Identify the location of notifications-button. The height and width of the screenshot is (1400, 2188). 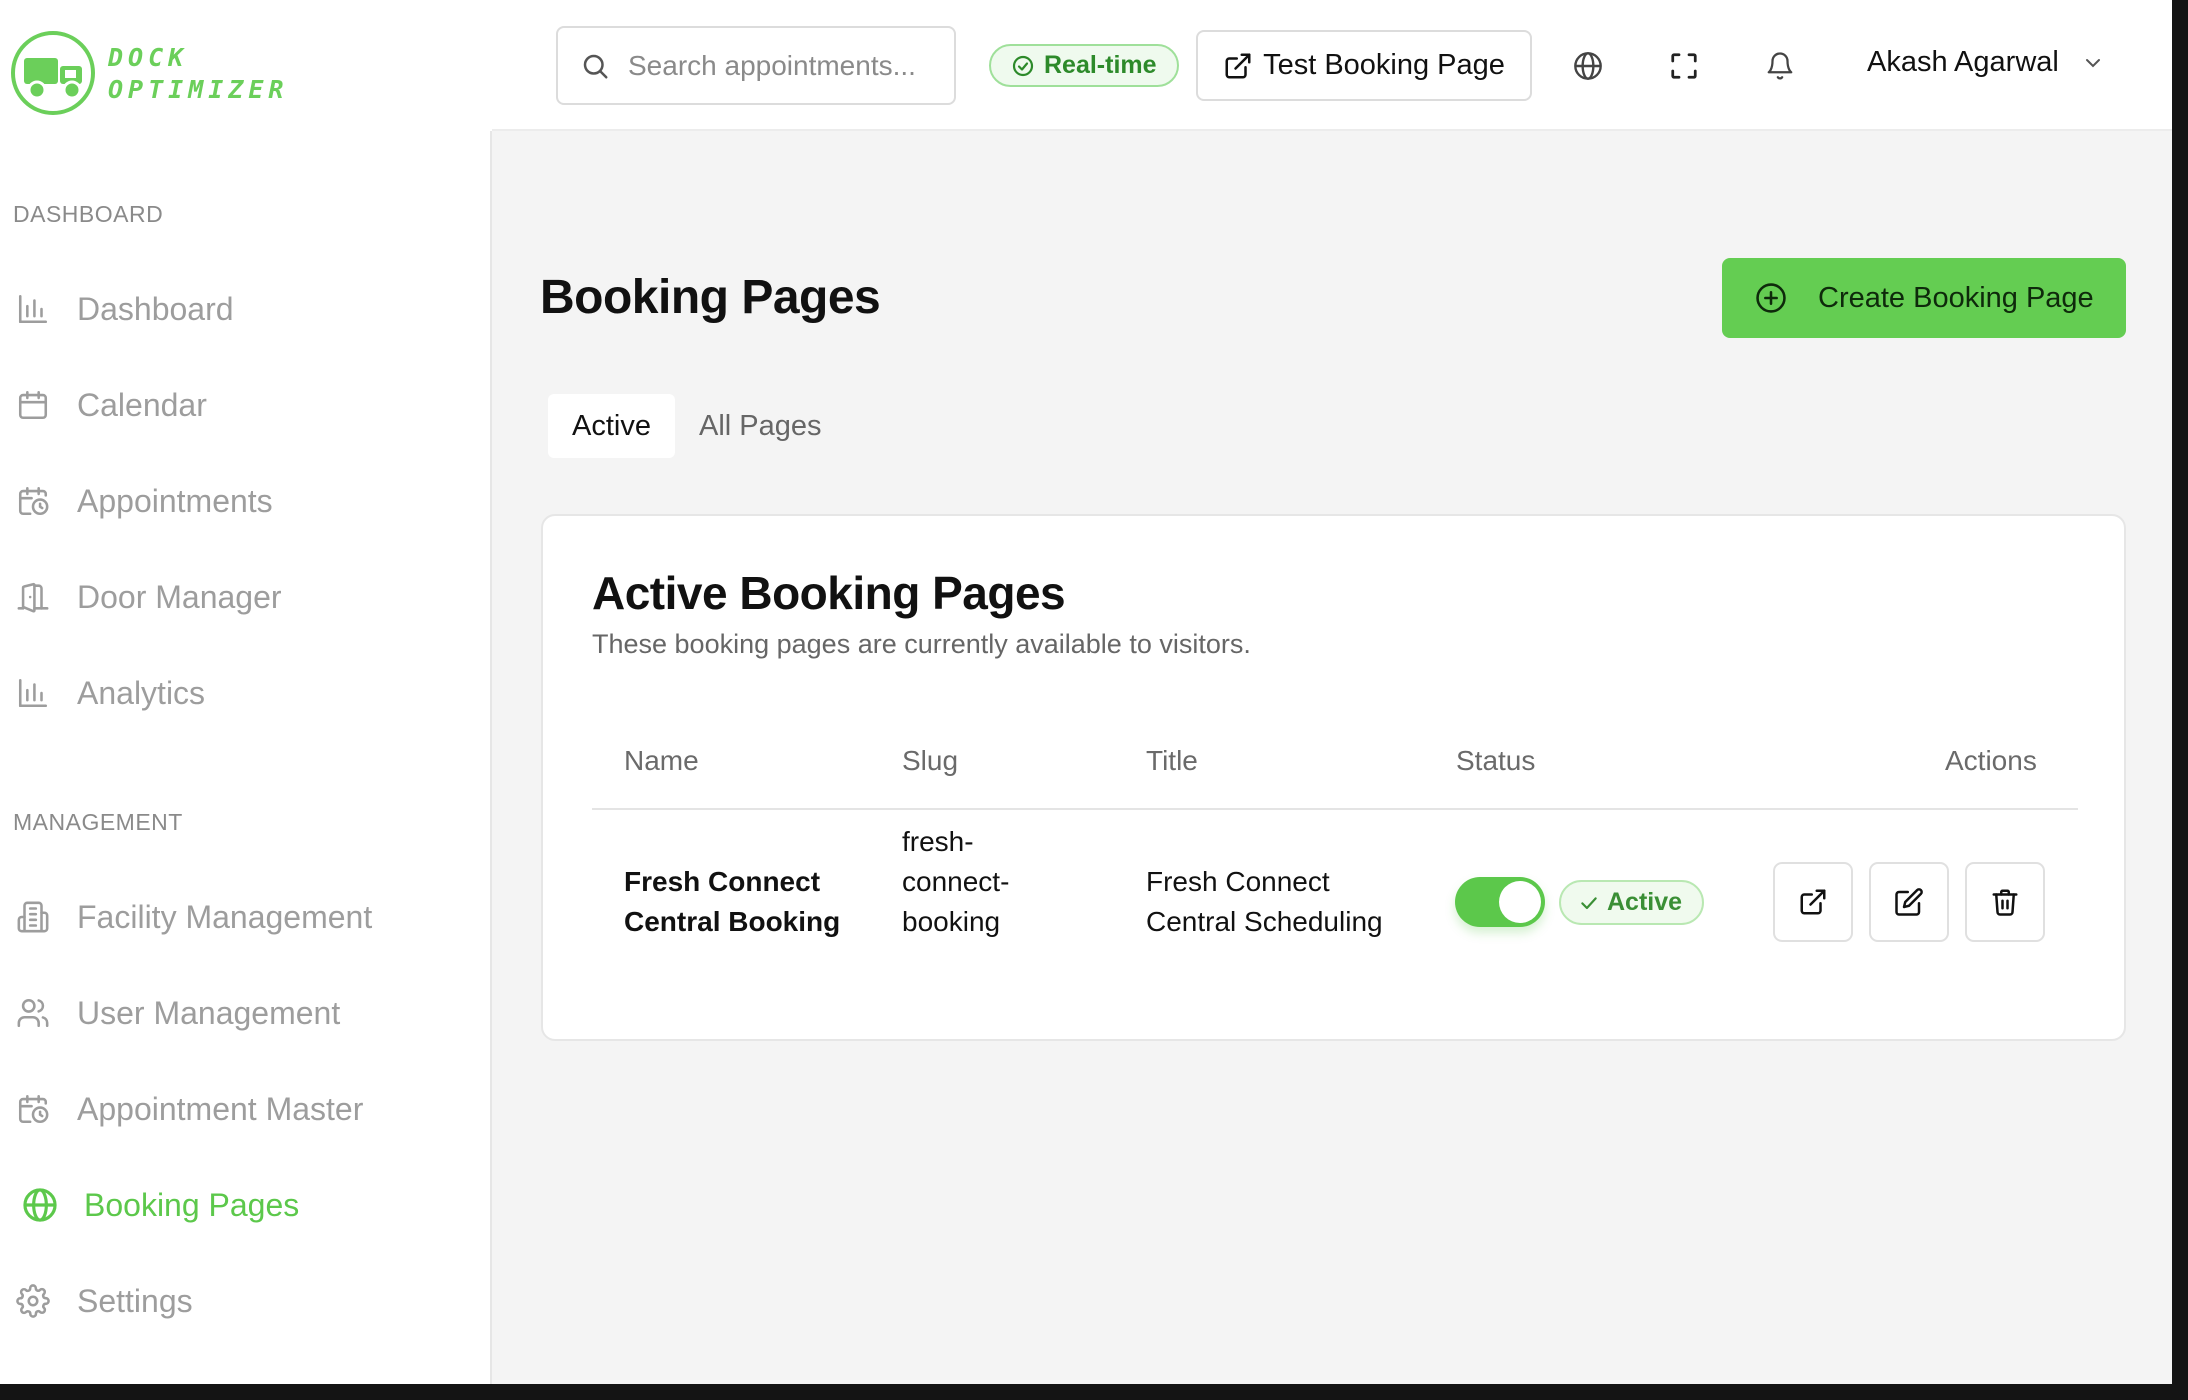
(1780, 66).